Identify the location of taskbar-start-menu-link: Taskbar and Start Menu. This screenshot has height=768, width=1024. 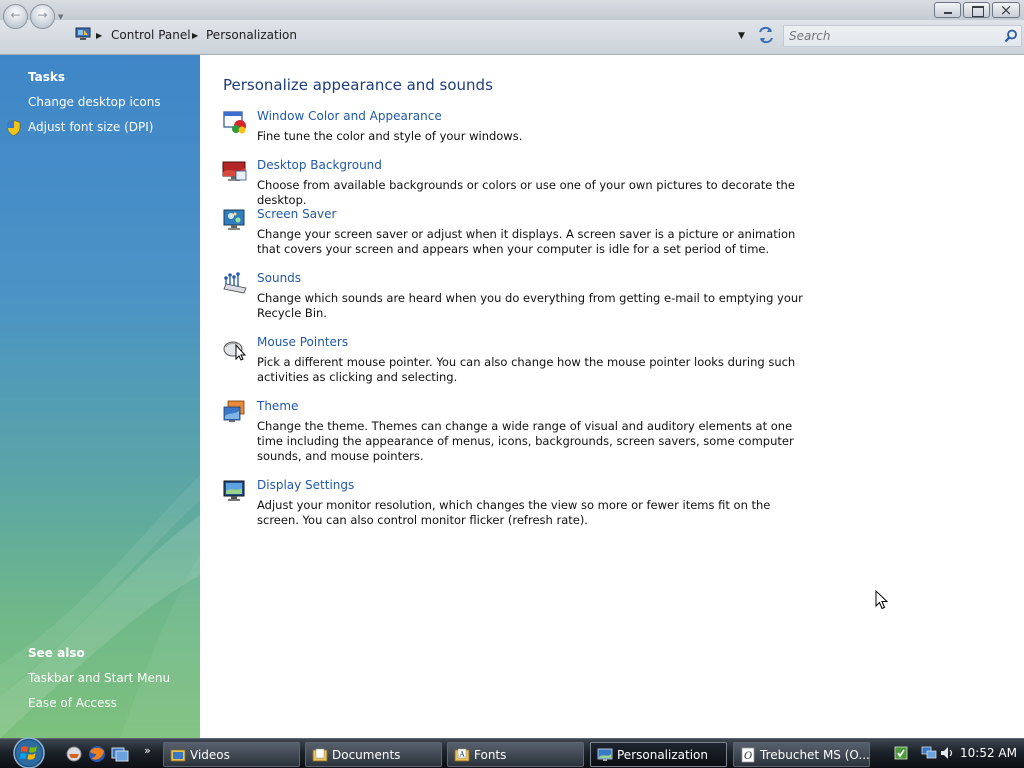
(99, 678).